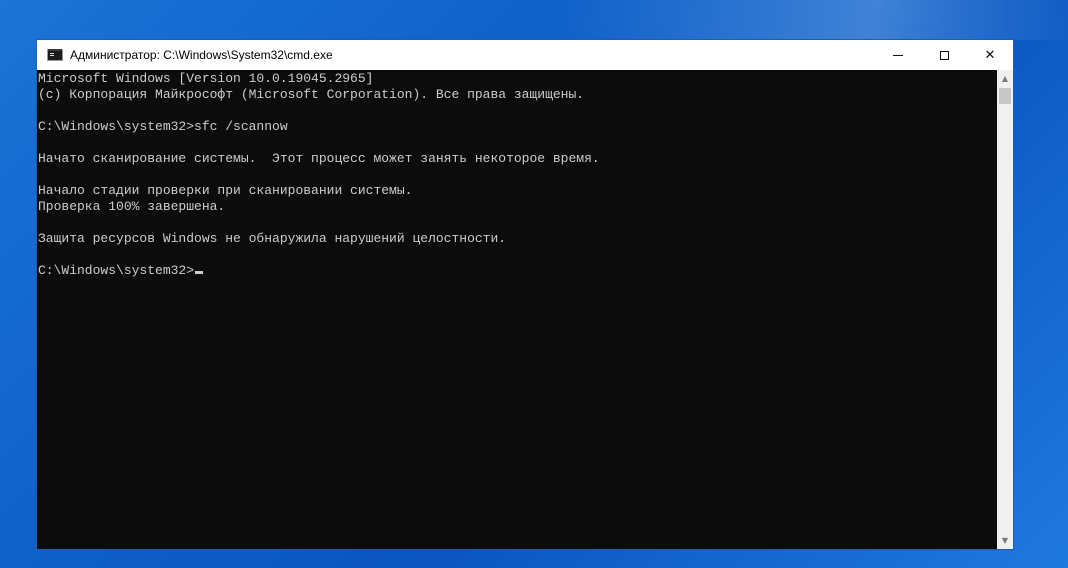 This screenshot has width=1068, height=568. I want to click on maximize-icon, so click(944, 55).